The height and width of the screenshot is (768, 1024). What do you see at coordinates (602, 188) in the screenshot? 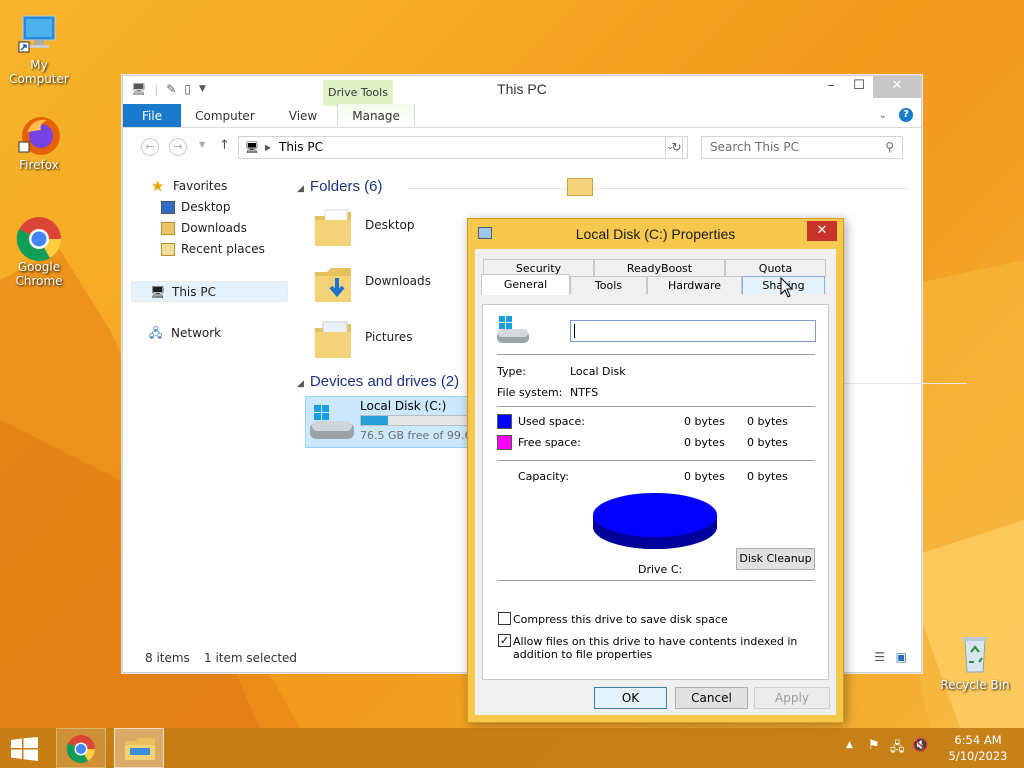
I see `folders-group-header: ◢ Folders (6)` at bounding box center [602, 188].